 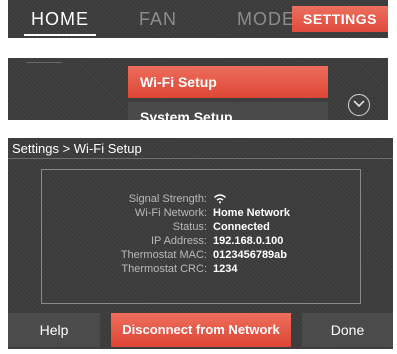 I want to click on help-button: Help, so click(x=54, y=330).